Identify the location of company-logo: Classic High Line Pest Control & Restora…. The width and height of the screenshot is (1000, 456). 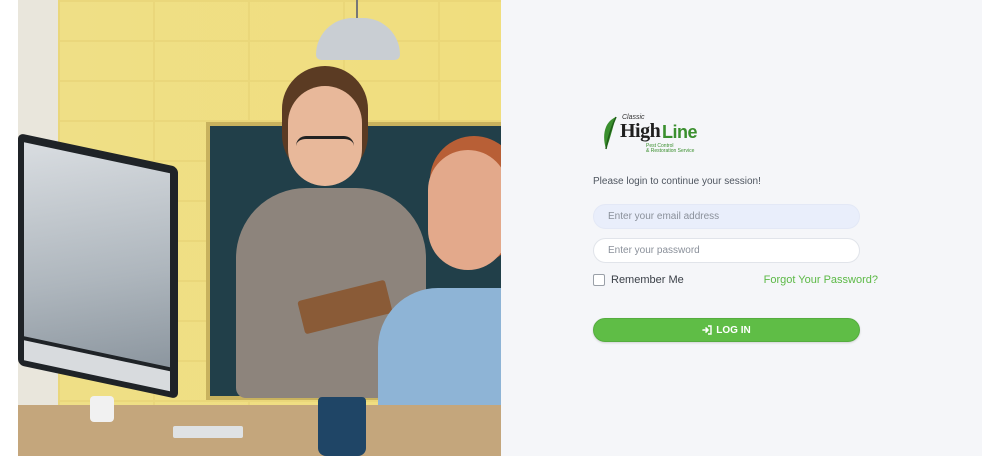
(652, 134).